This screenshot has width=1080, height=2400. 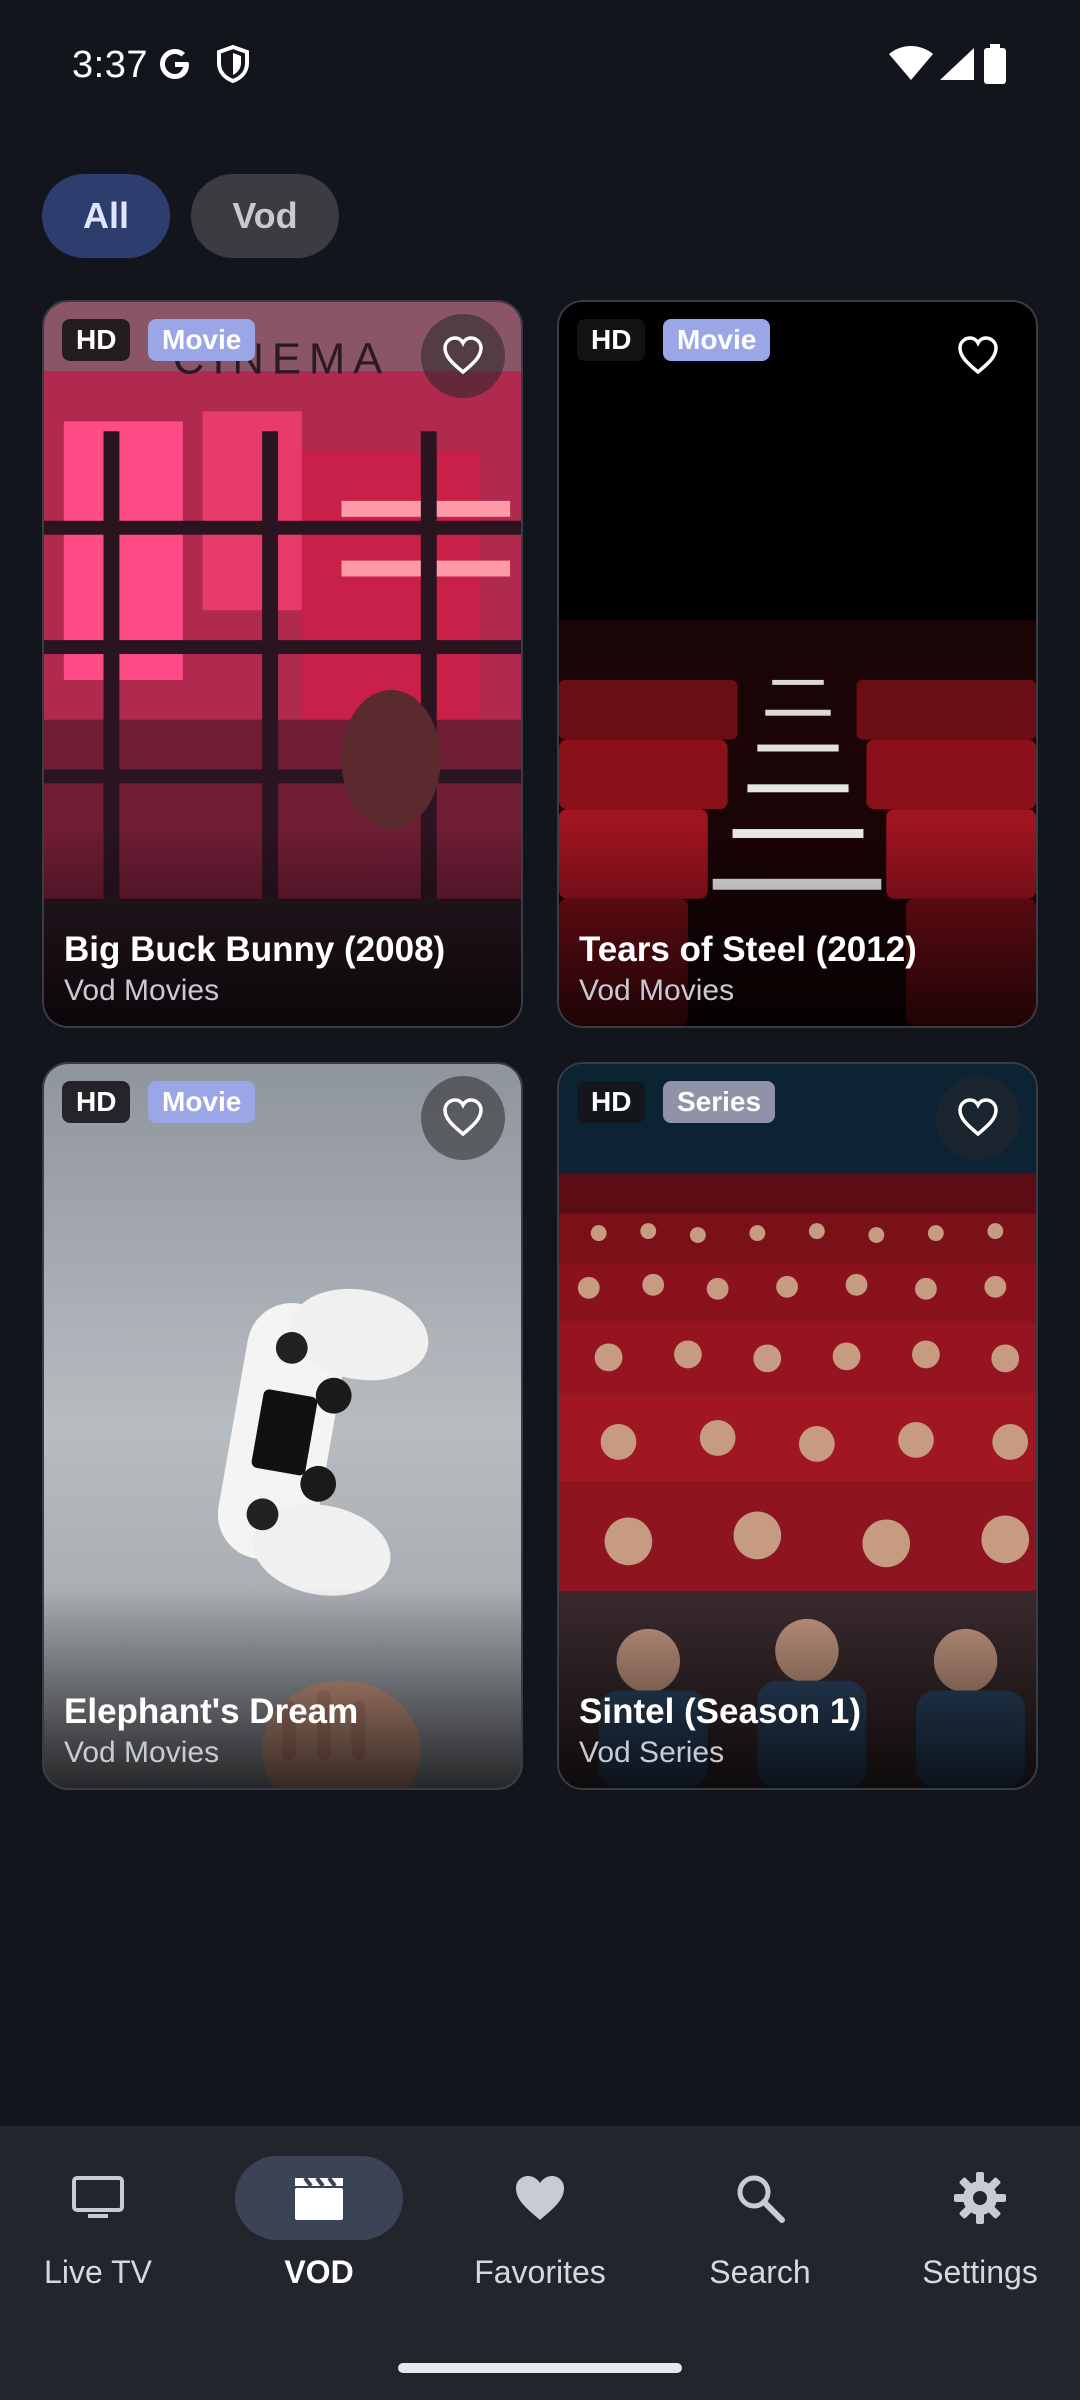 I want to click on wifi-icon, so click(x=911, y=63).